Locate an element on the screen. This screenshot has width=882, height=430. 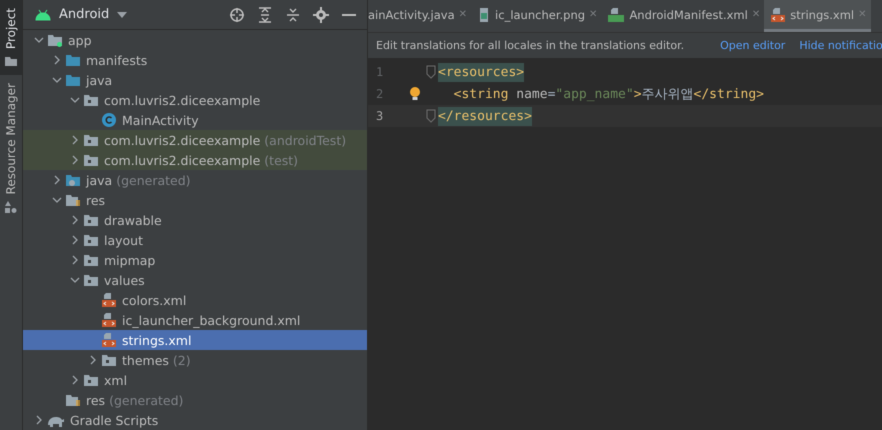
editor-tab: strings.xml ✕ is located at coordinates (817, 16).